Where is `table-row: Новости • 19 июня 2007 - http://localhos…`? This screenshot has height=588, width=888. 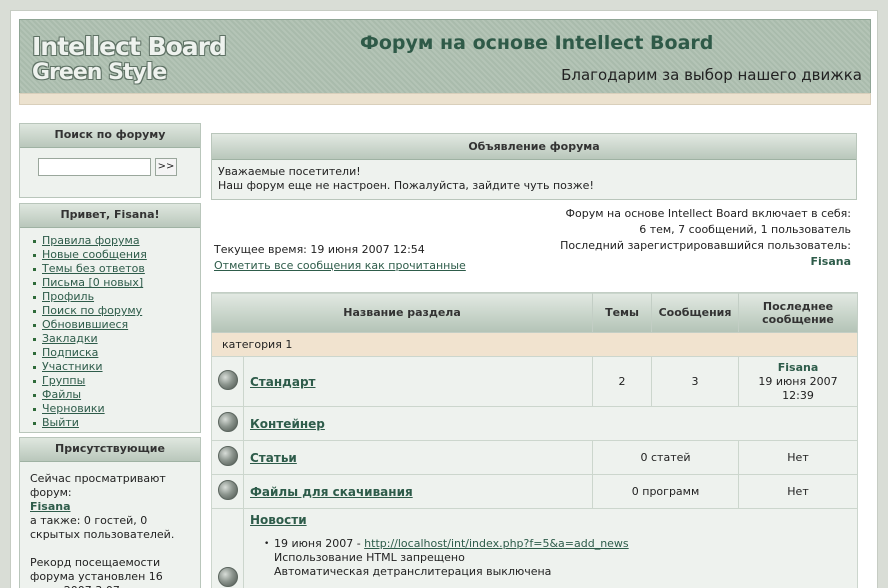 table-row: Новости • 19 июня 2007 - http://localhos… is located at coordinates (535, 548).